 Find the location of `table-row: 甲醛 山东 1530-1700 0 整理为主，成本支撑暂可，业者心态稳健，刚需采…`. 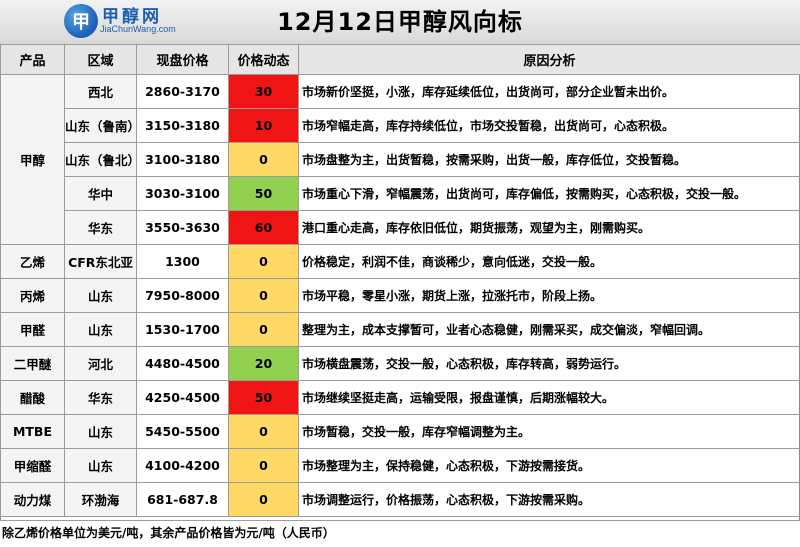

table-row: 甲醛 山东 1530-1700 0 整理为主，成本支撑暂可，业者心态稳健，刚需采… is located at coordinates (400, 329).